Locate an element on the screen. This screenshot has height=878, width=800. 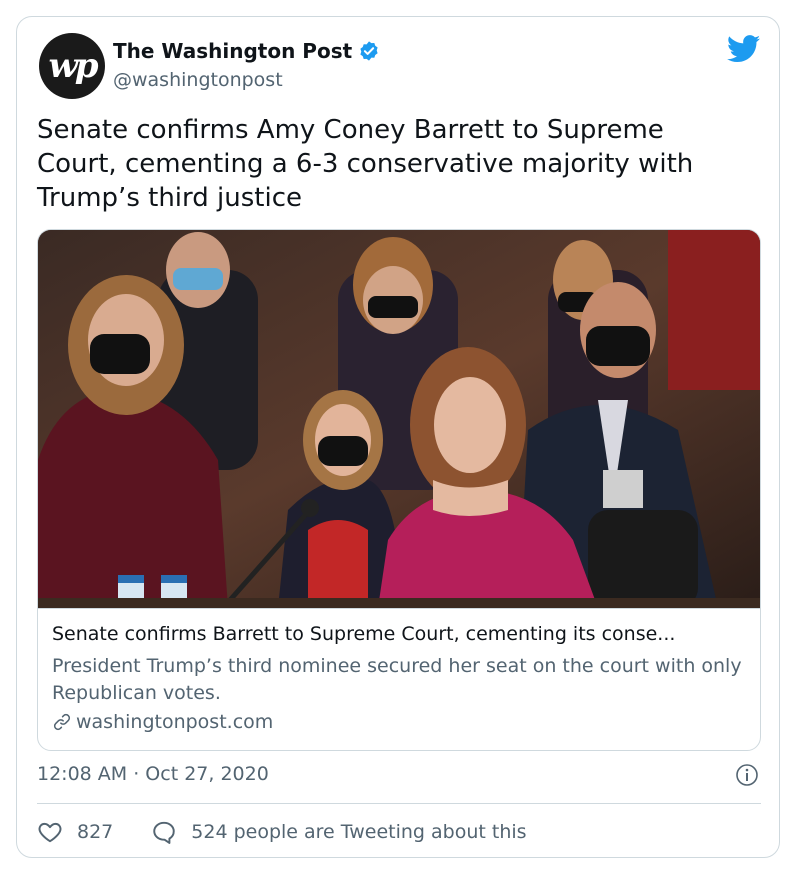
avatar-logo: wp is located at coordinates (73, 66).